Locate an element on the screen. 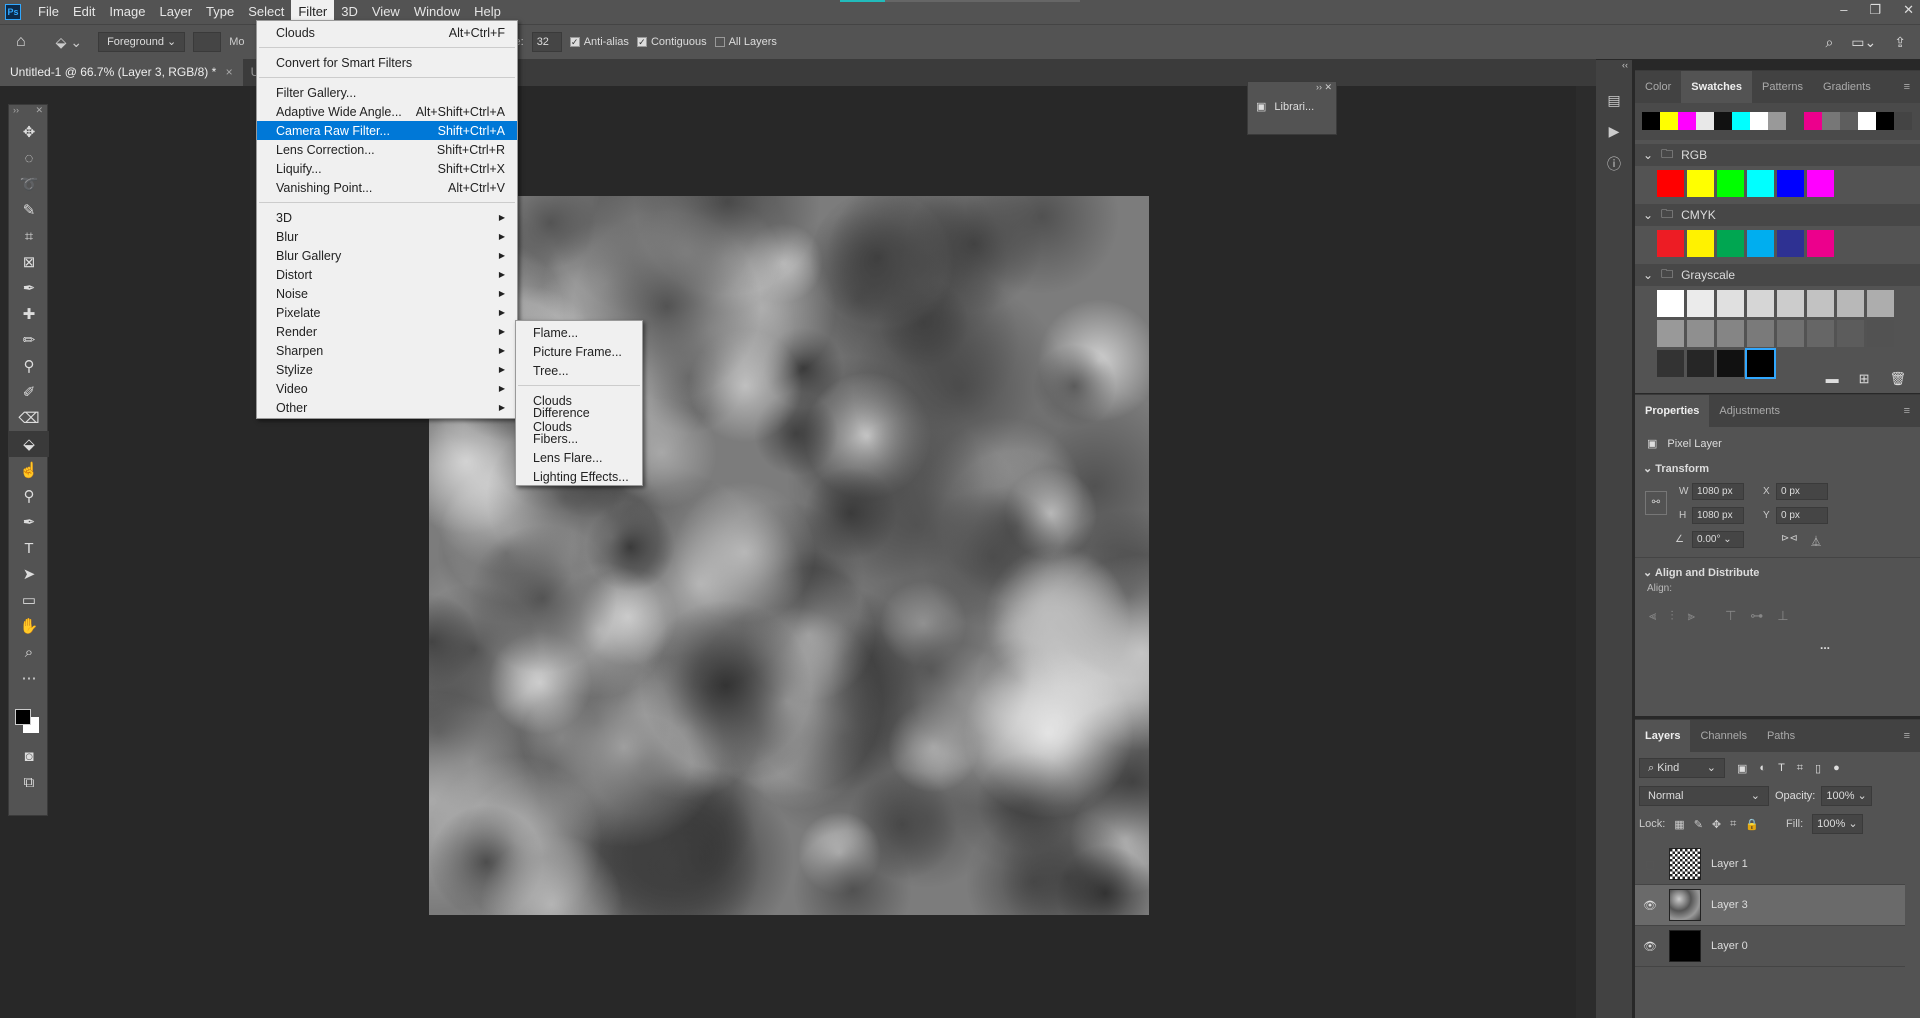 This screenshot has width=1920, height=1018. brush-tool-icon: ✏ is located at coordinates (29, 340).